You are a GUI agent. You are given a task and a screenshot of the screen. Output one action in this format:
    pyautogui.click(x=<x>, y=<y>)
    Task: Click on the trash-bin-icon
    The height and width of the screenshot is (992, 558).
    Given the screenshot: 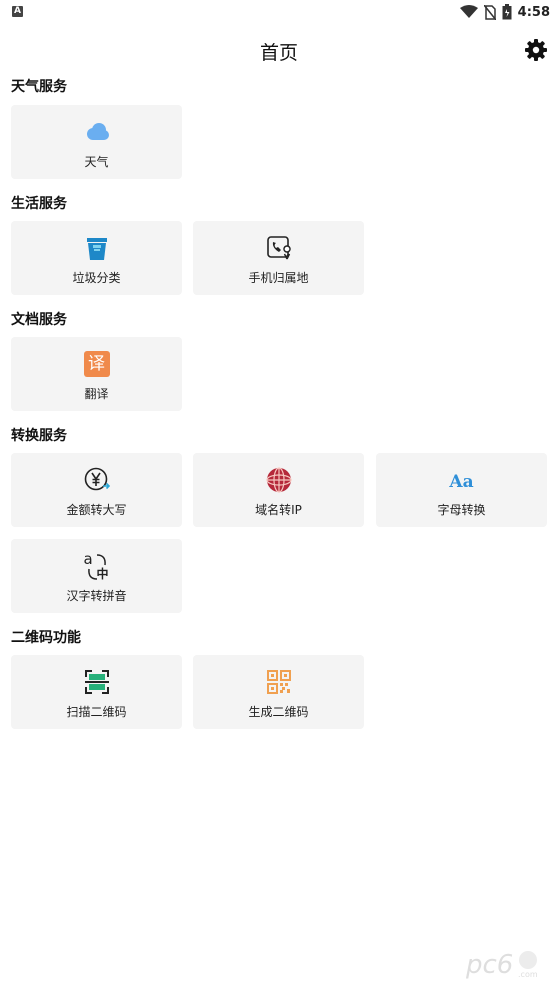 What is the action you would take?
    pyautogui.click(x=96, y=249)
    